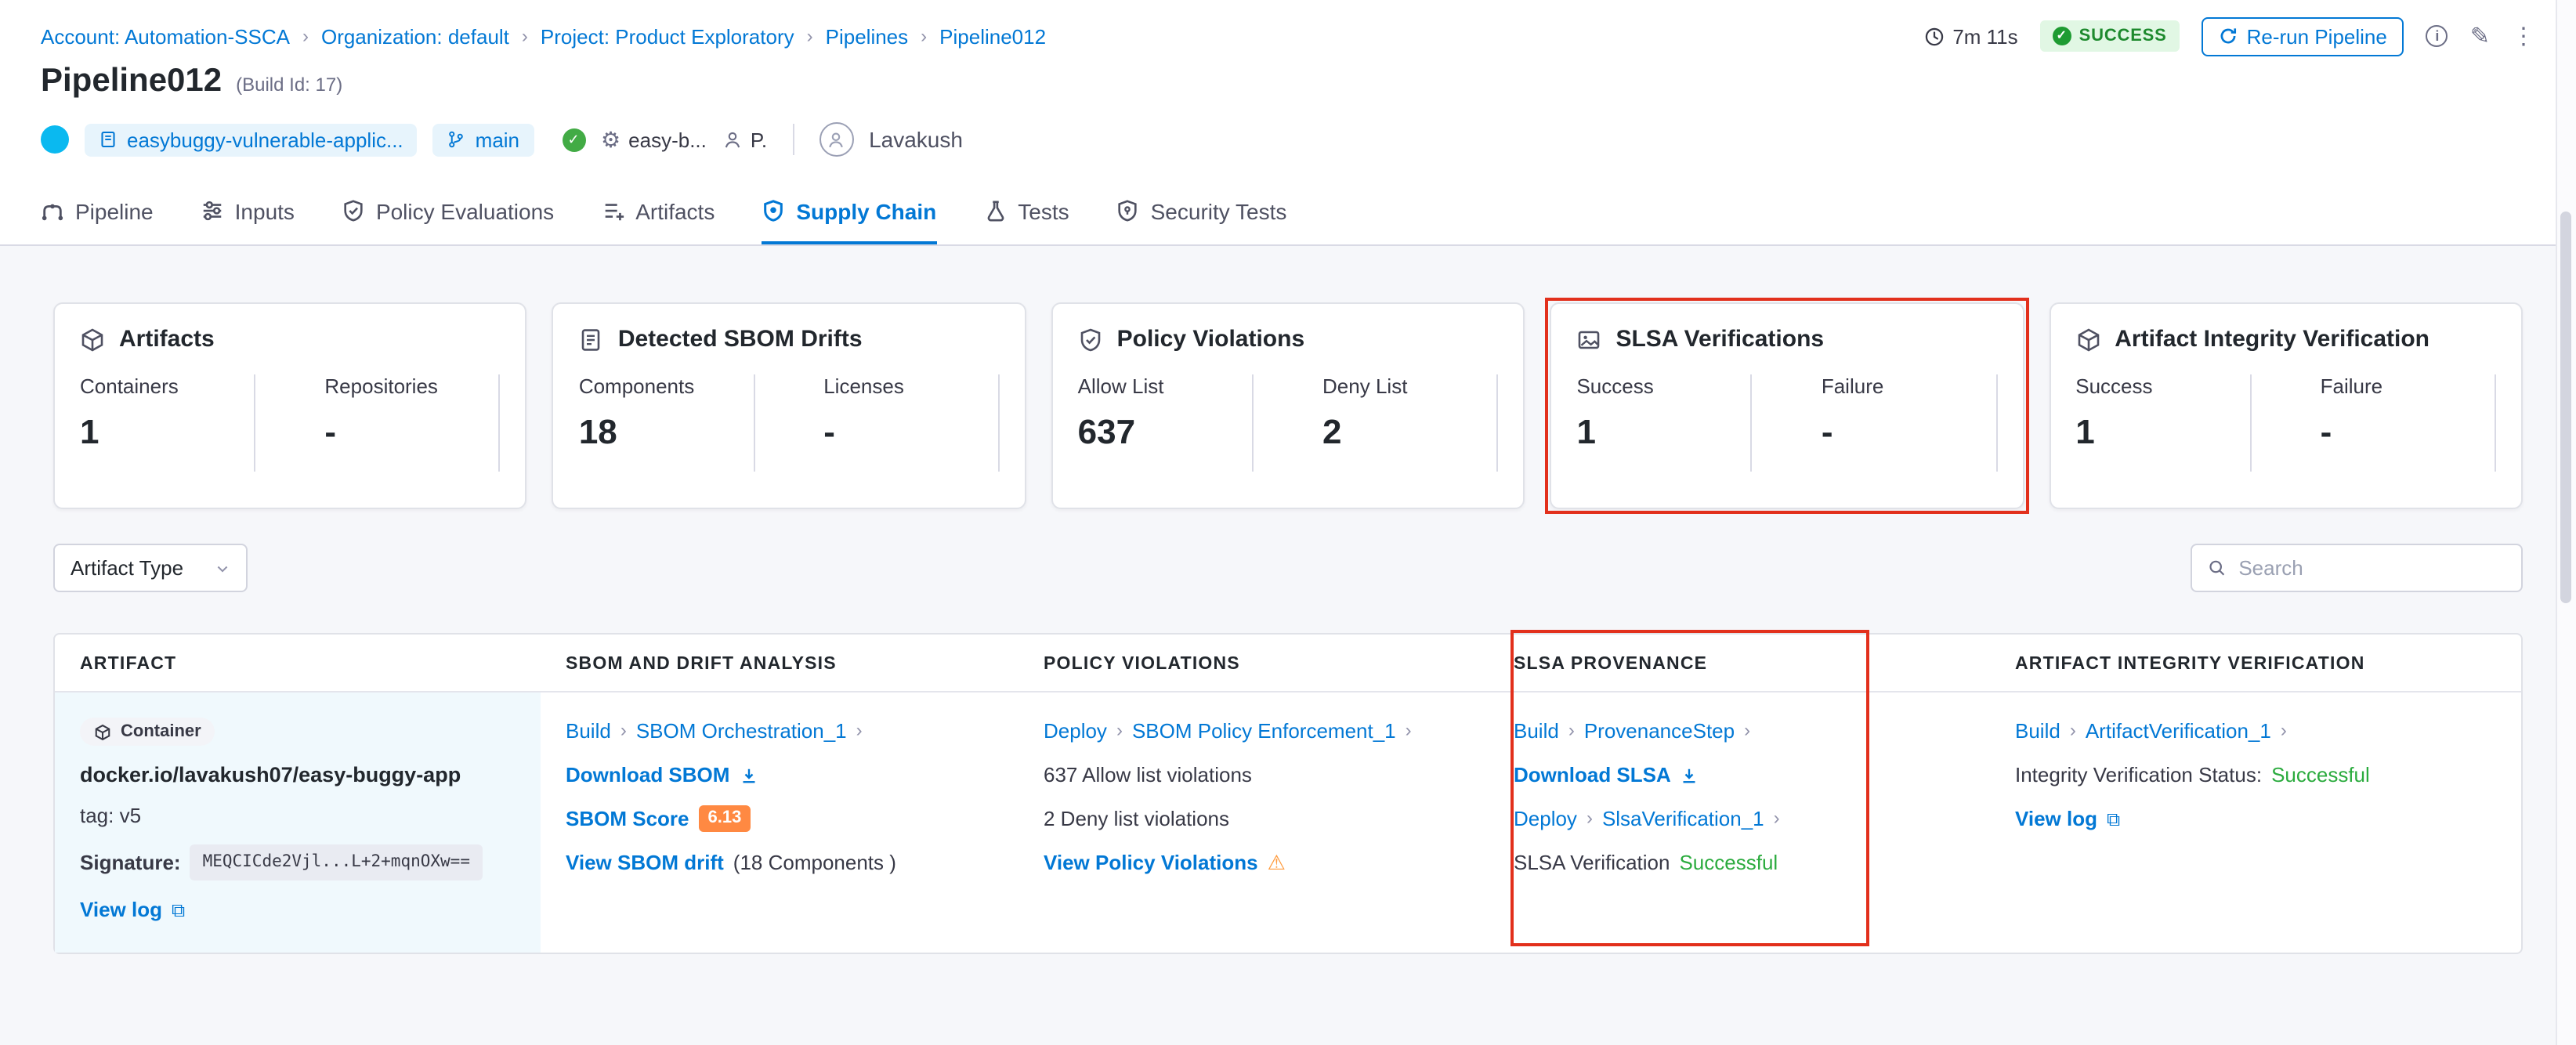 Image resolution: width=2576 pixels, height=1045 pixels. What do you see at coordinates (740, 339) in the screenshot?
I see `card-title: Detected SBOM Drifts` at bounding box center [740, 339].